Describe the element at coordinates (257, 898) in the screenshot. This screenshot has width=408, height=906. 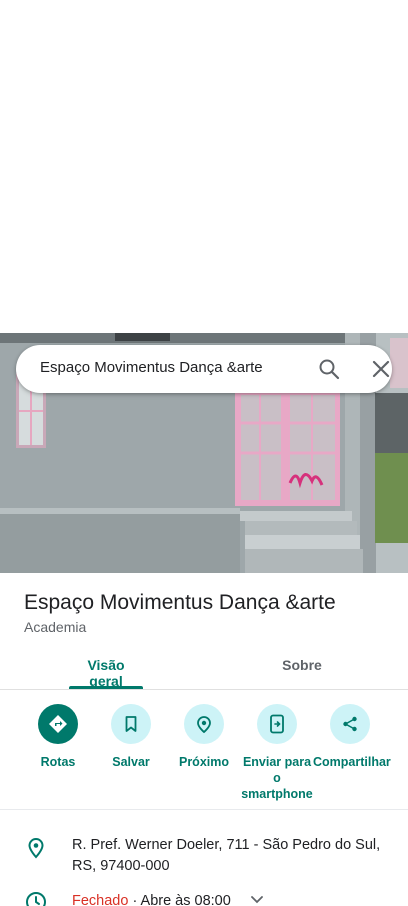
I see `chevron-down-icon` at that location.